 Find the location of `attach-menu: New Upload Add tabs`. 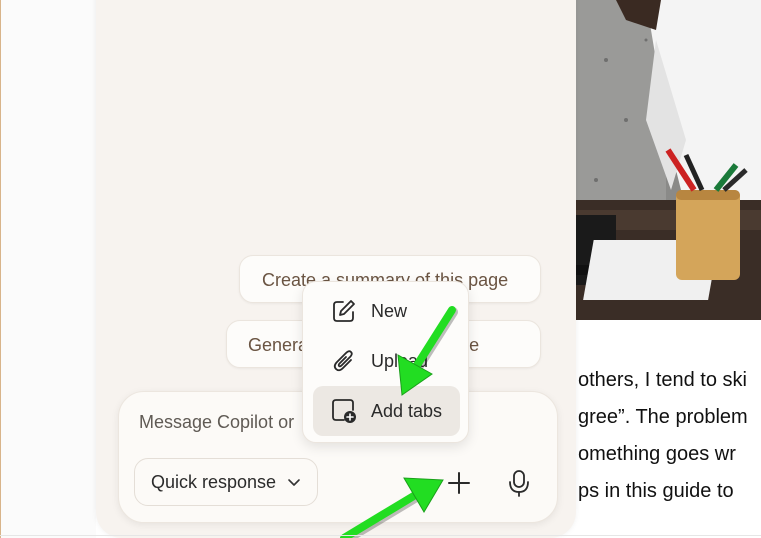

attach-menu: New Upload Add tabs is located at coordinates (385, 362).